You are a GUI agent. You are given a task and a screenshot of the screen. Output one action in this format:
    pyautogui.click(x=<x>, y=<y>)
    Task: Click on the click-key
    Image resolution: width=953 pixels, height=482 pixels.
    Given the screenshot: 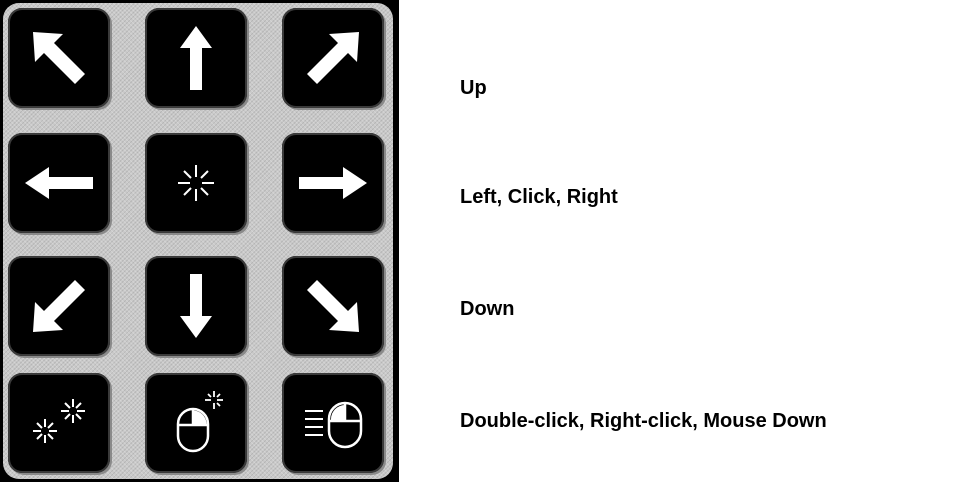 What is the action you would take?
    pyautogui.click(x=196, y=183)
    